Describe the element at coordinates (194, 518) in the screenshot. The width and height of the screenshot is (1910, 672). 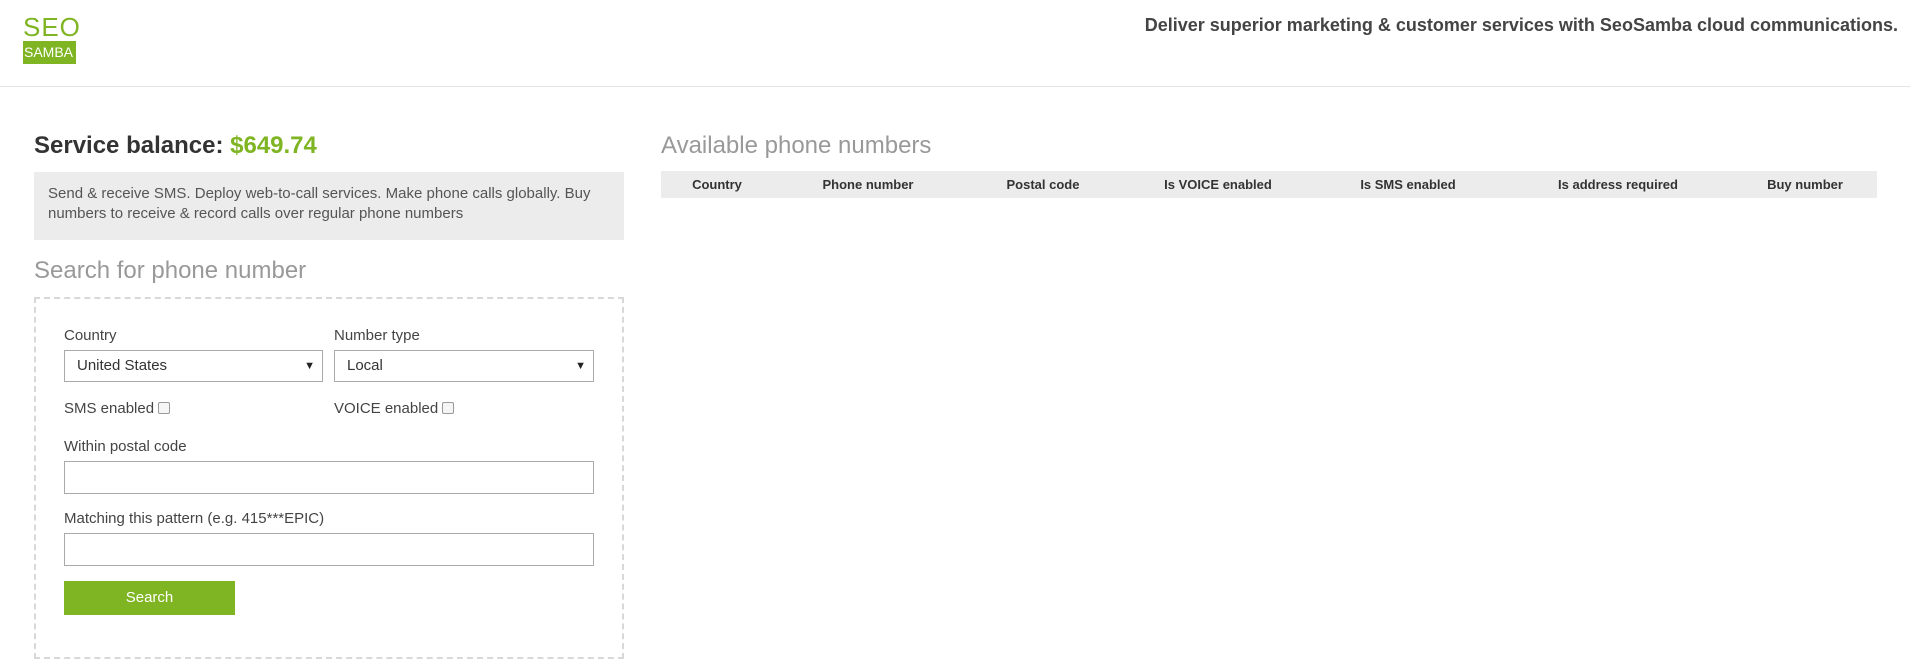
I see `pattern-label: Matching this pattern (e.g. 415***EPIC)` at that location.